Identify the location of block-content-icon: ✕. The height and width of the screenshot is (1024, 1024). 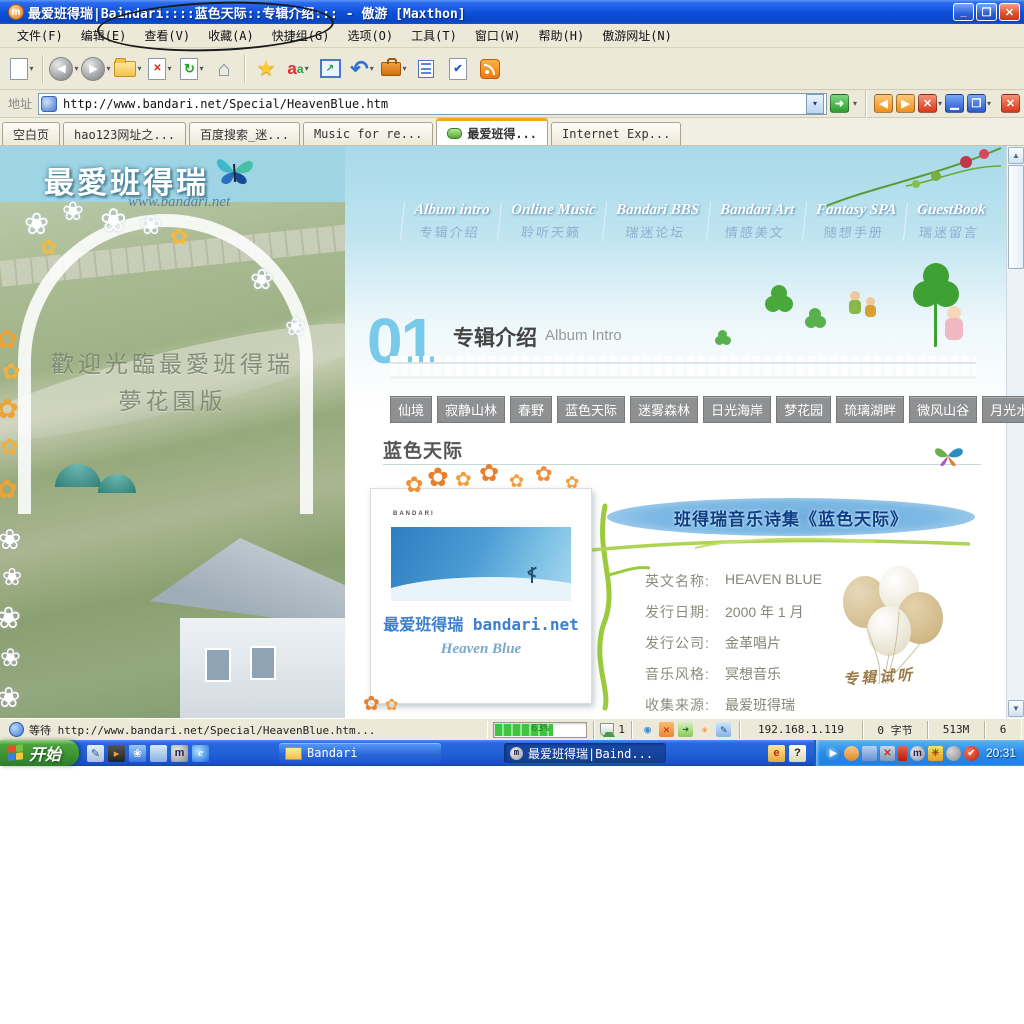
(666, 729).